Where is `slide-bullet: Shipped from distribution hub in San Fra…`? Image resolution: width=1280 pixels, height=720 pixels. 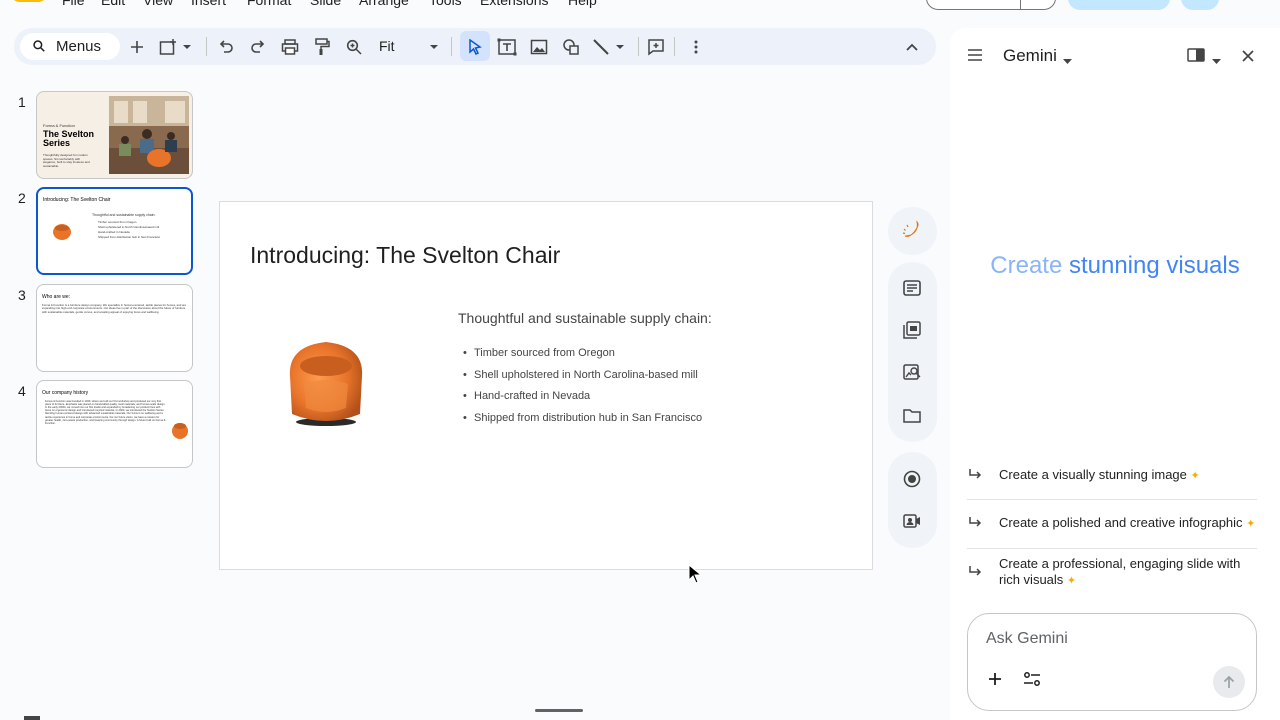 slide-bullet: Shipped from distribution hub in San Fra… is located at coordinates (582, 423).